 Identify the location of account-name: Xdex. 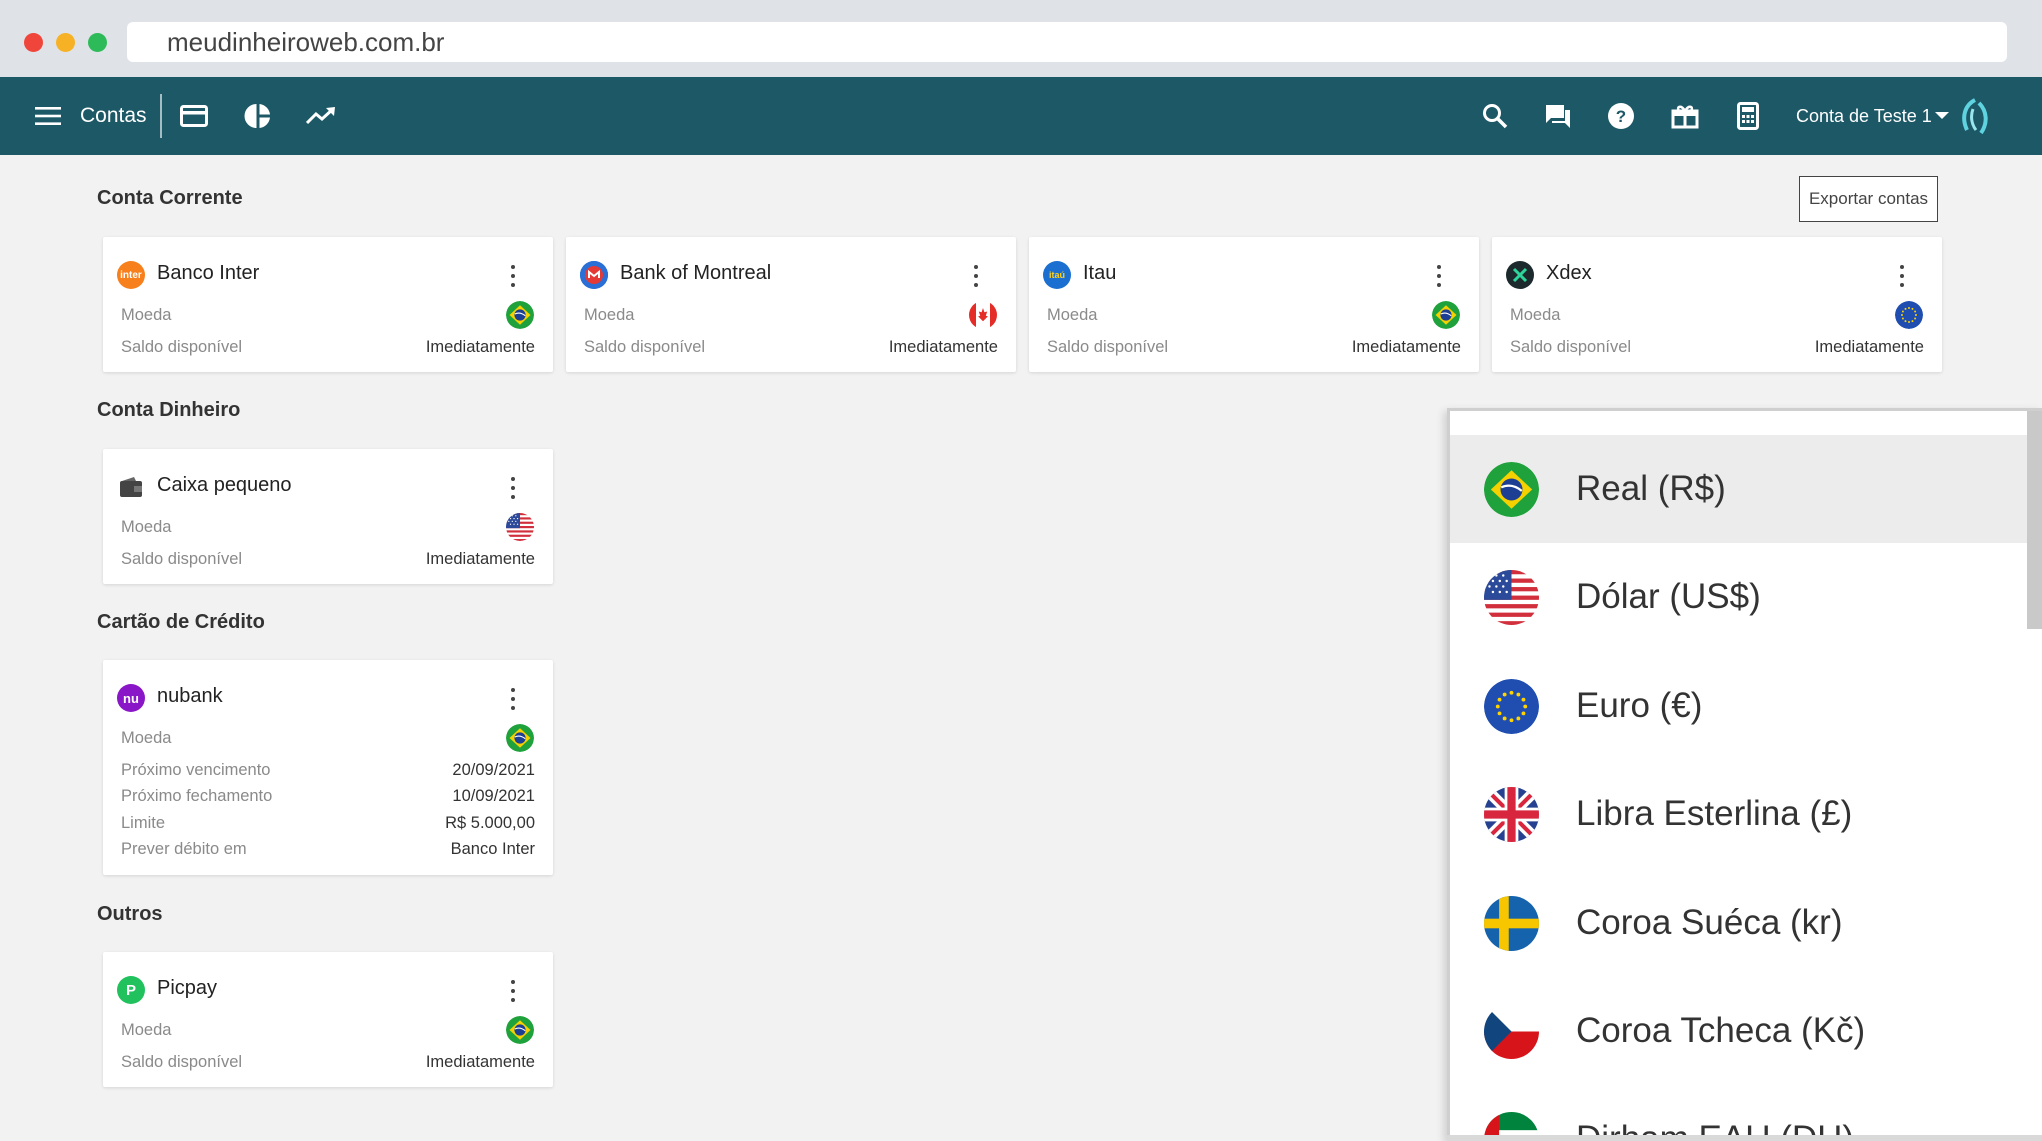
(1569, 273).